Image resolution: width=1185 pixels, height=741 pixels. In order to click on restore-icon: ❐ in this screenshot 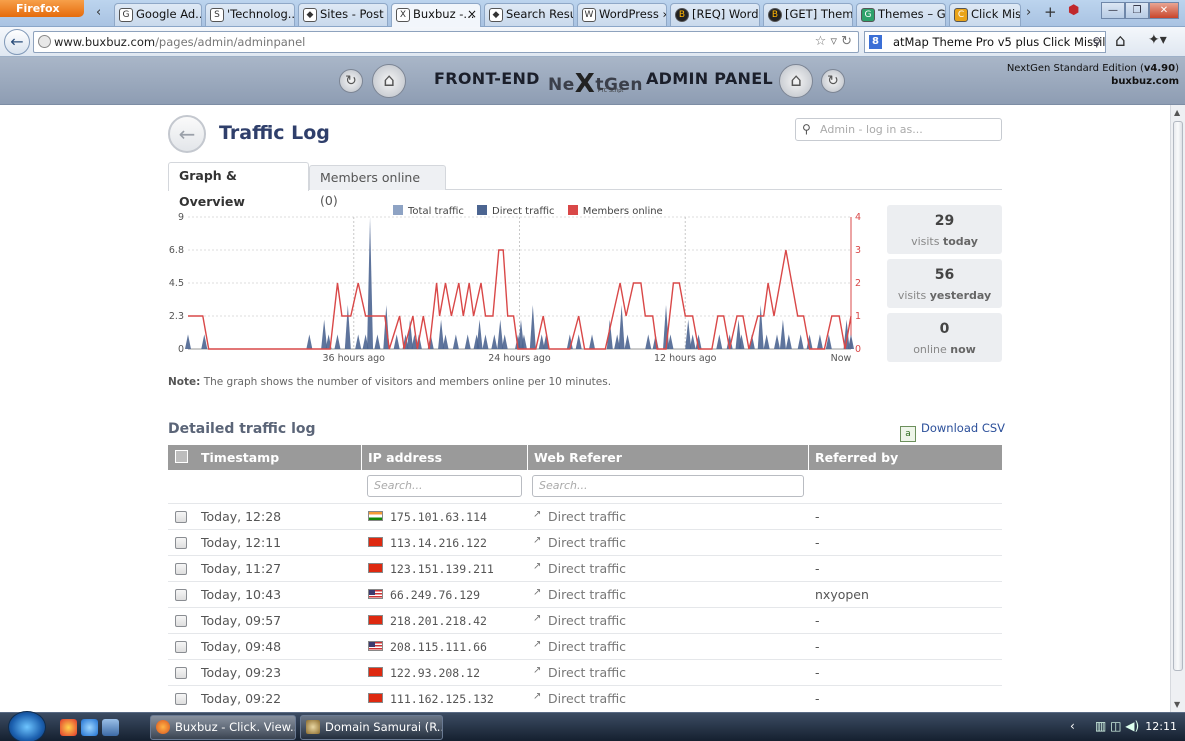, I will do `click(1137, 10)`.